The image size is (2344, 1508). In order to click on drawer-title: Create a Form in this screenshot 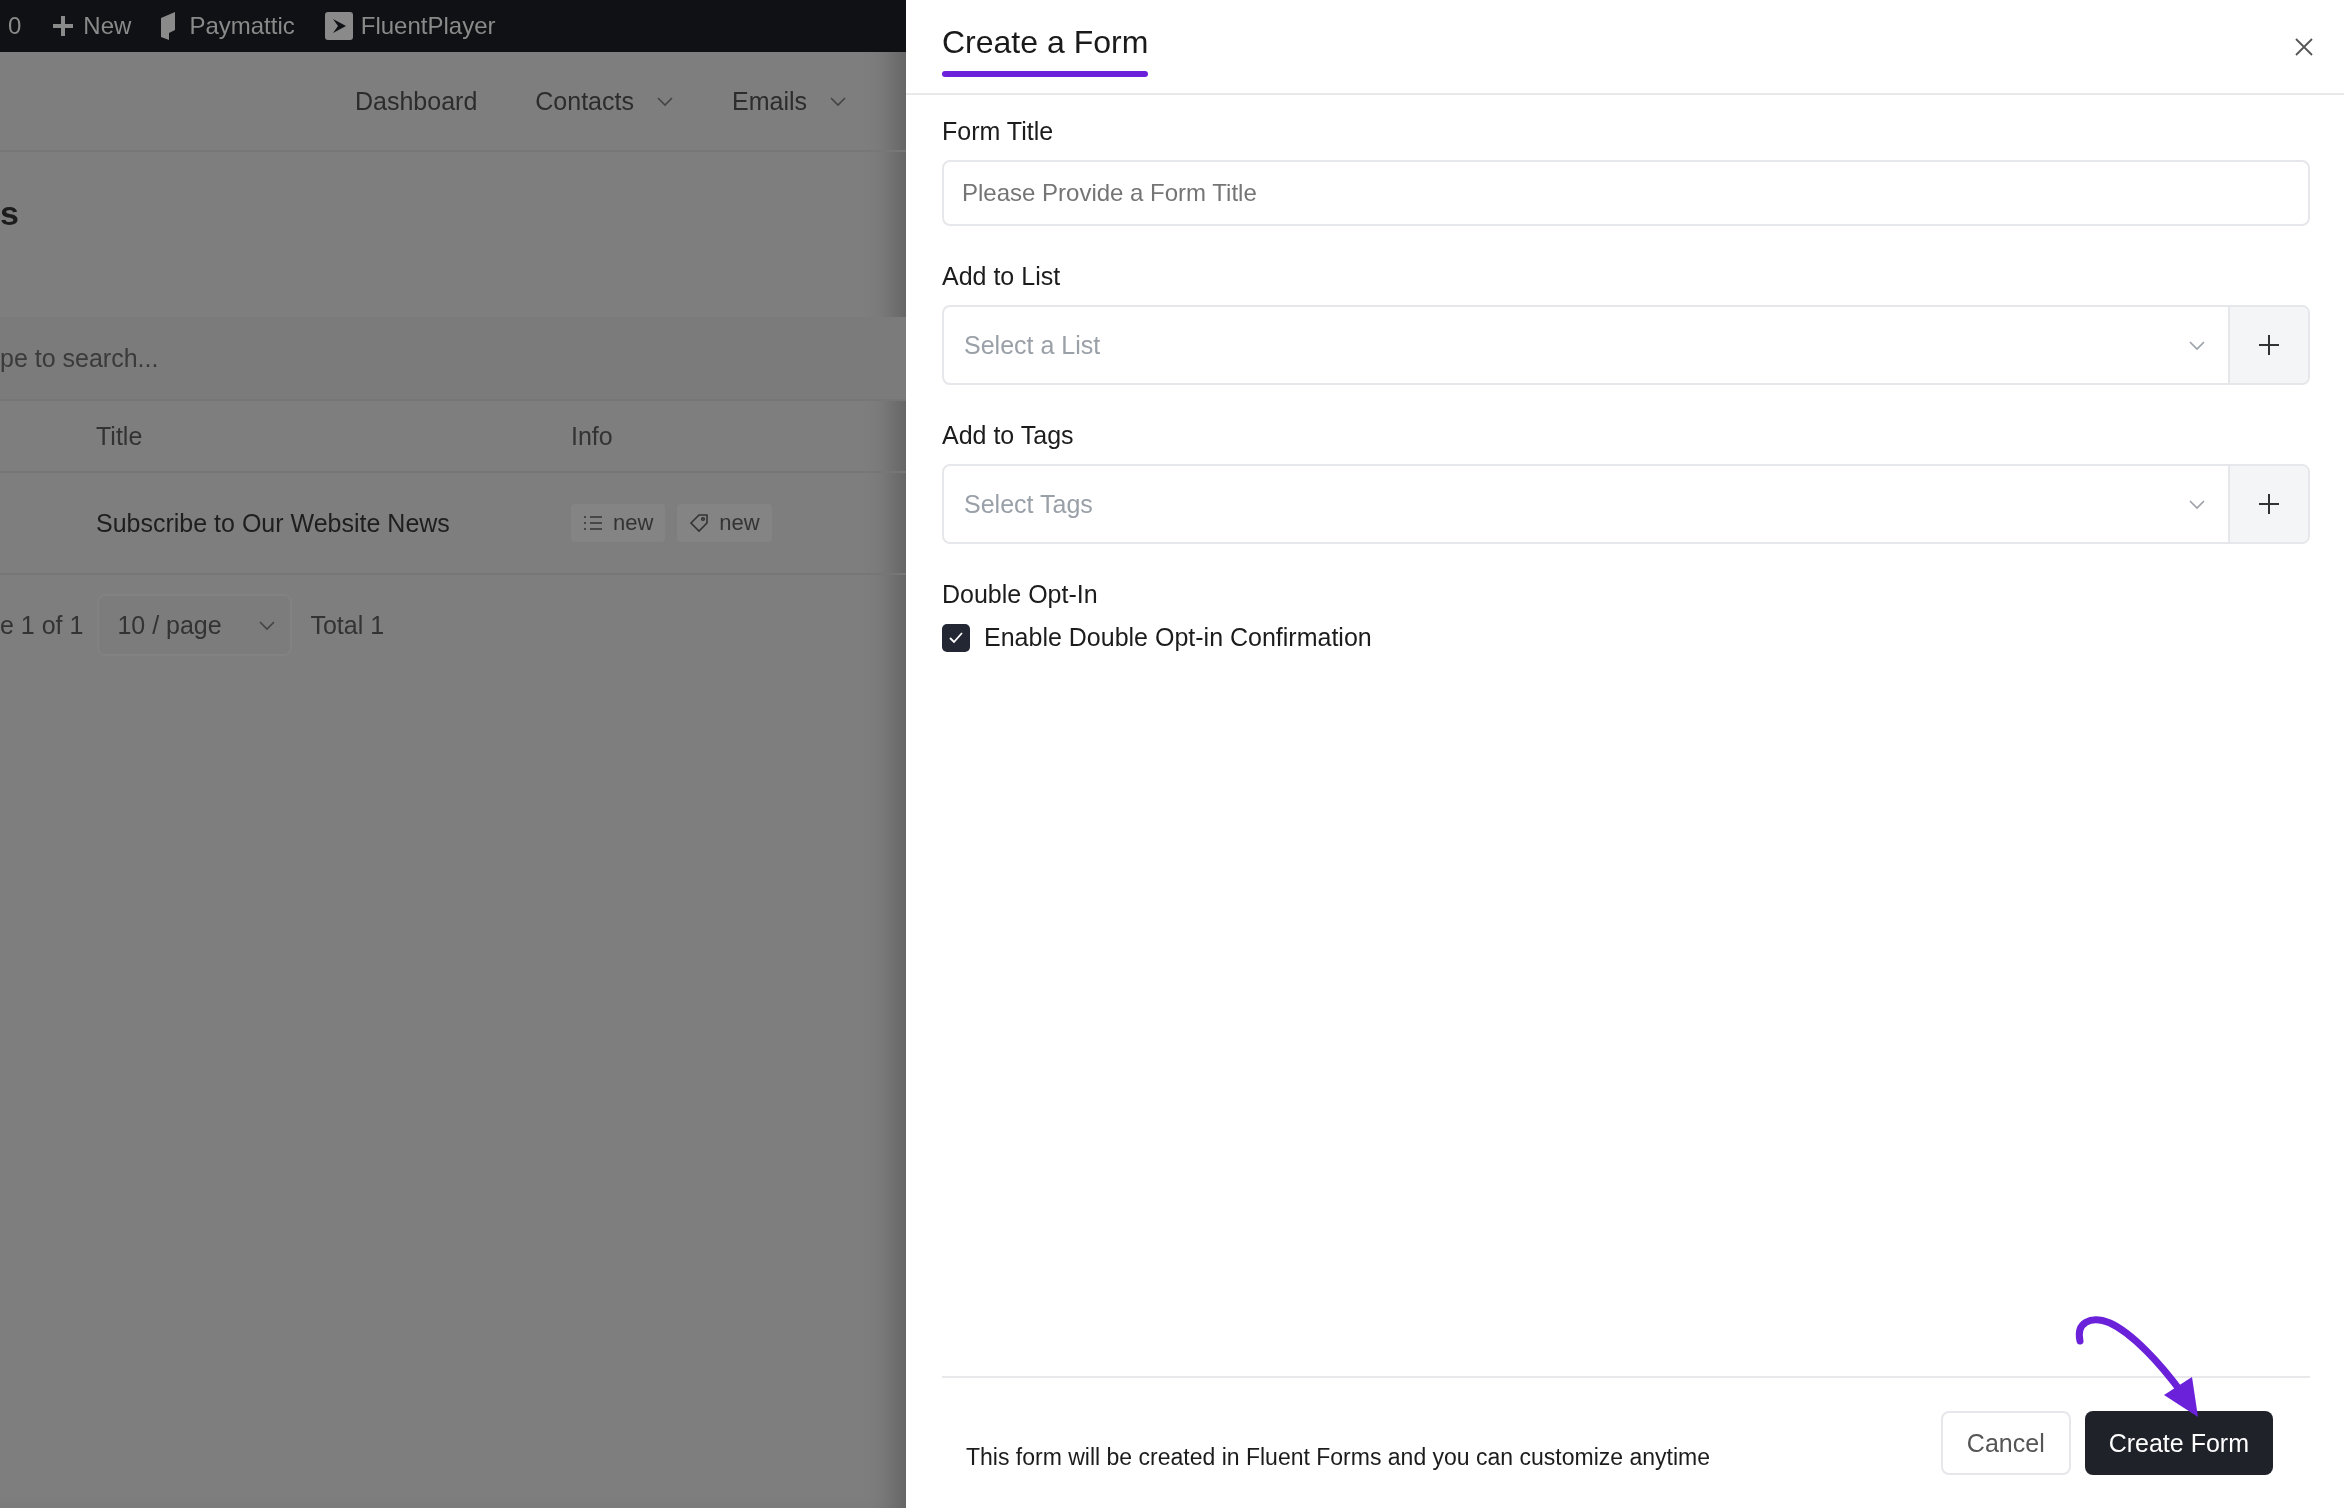, I will do `click(1045, 46)`.